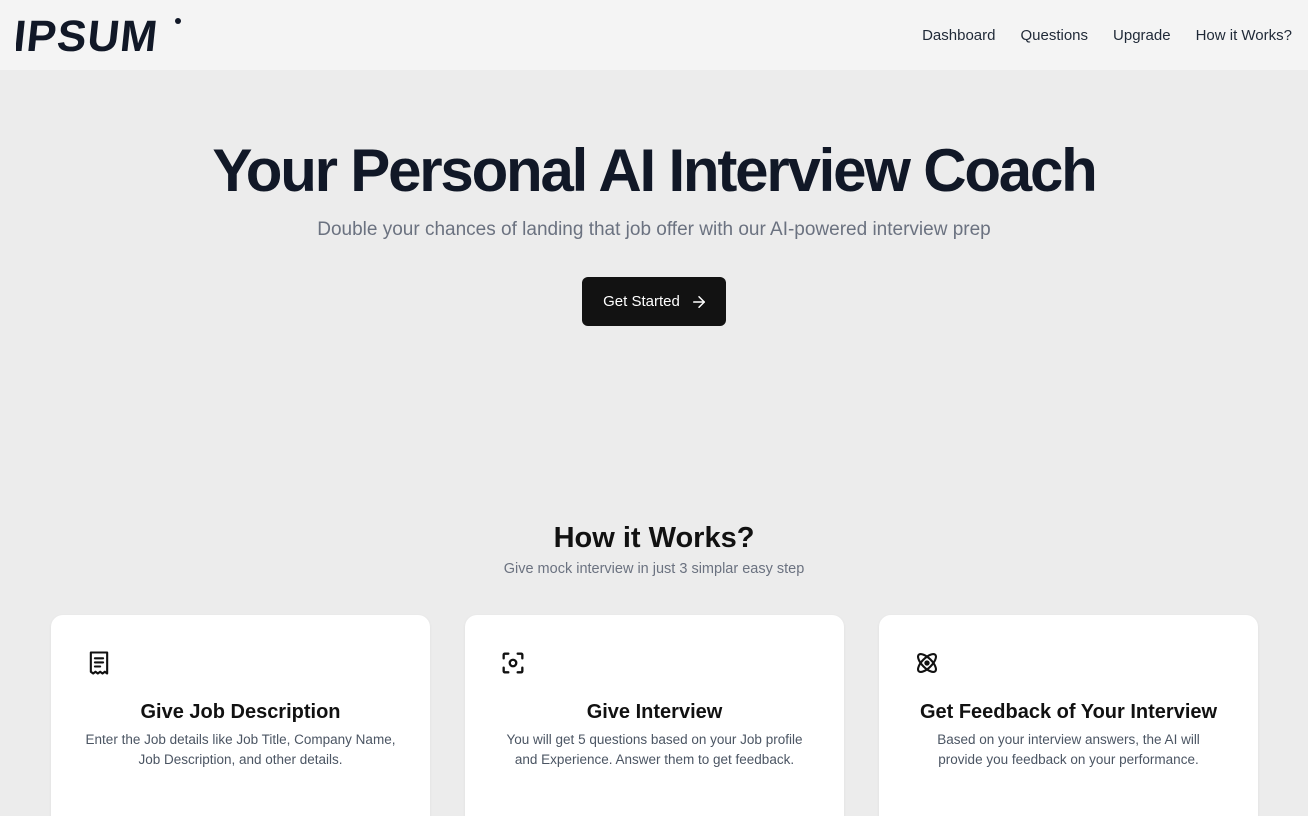 This screenshot has width=1308, height=816. I want to click on scan-icon, so click(513, 663).